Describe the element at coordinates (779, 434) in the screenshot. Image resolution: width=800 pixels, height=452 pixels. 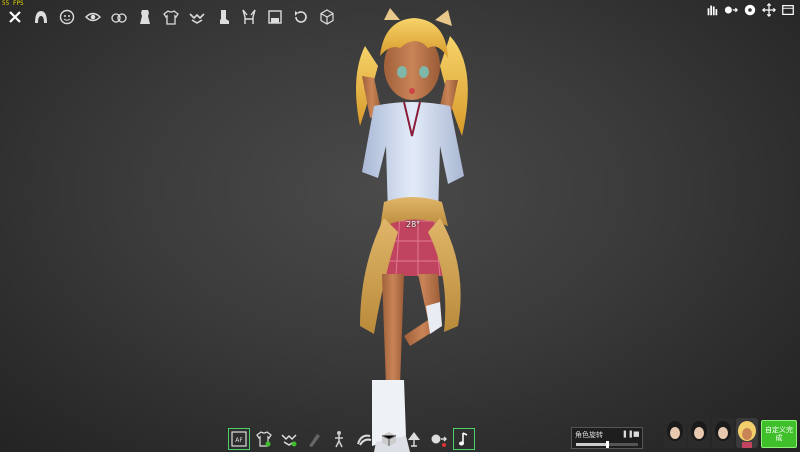
I see `customization-done-button: 自定义完成` at that location.